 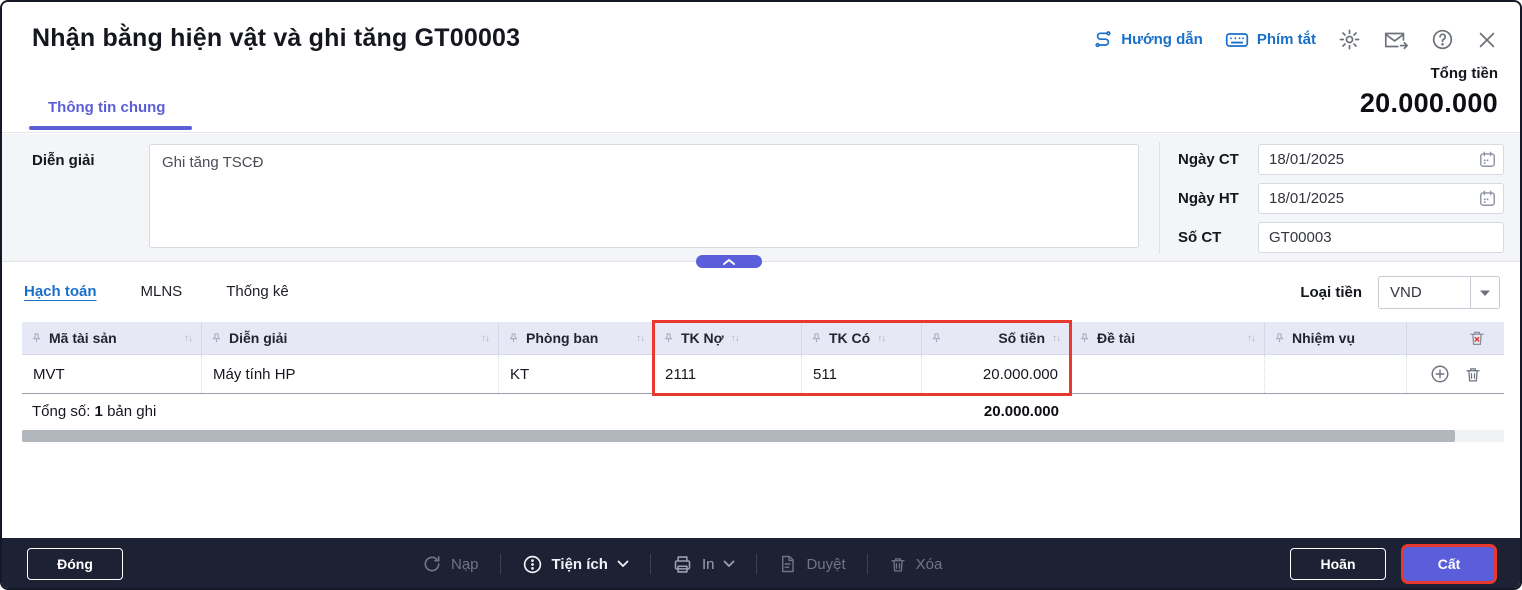 What do you see at coordinates (1449, 564) in the screenshot?
I see `save-button: Cất` at bounding box center [1449, 564].